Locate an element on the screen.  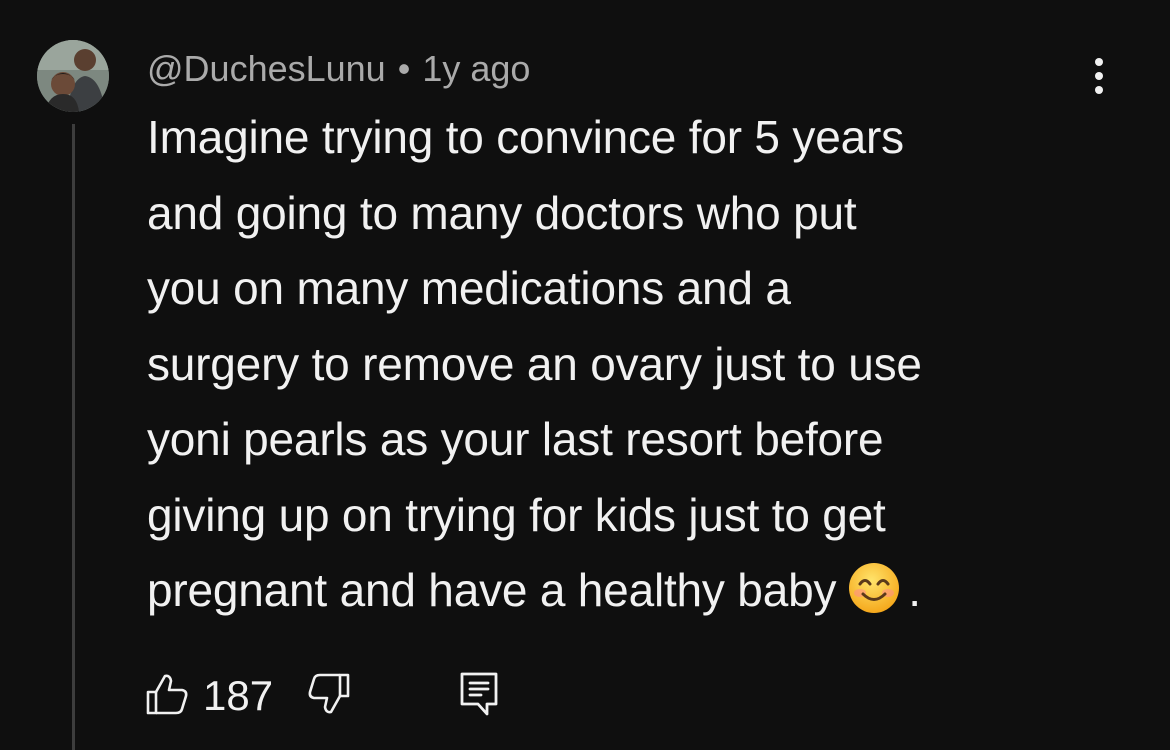
comment-reply-icon is located at coordinates (479, 696).